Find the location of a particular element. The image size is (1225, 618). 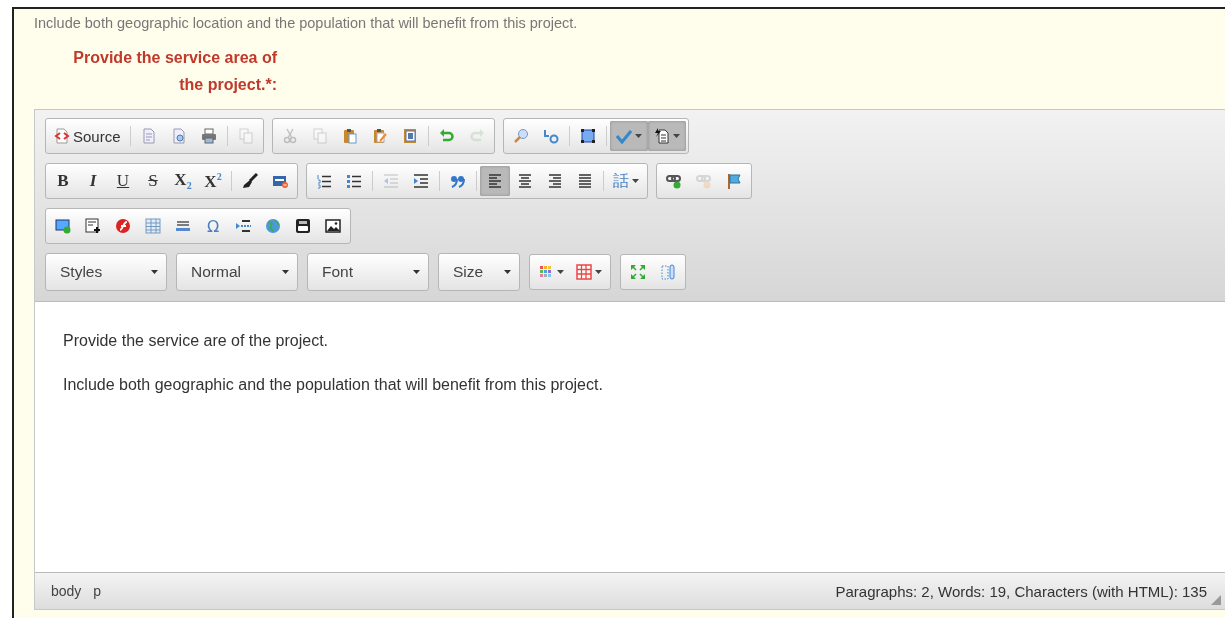

brush-icon is located at coordinates (250, 181).